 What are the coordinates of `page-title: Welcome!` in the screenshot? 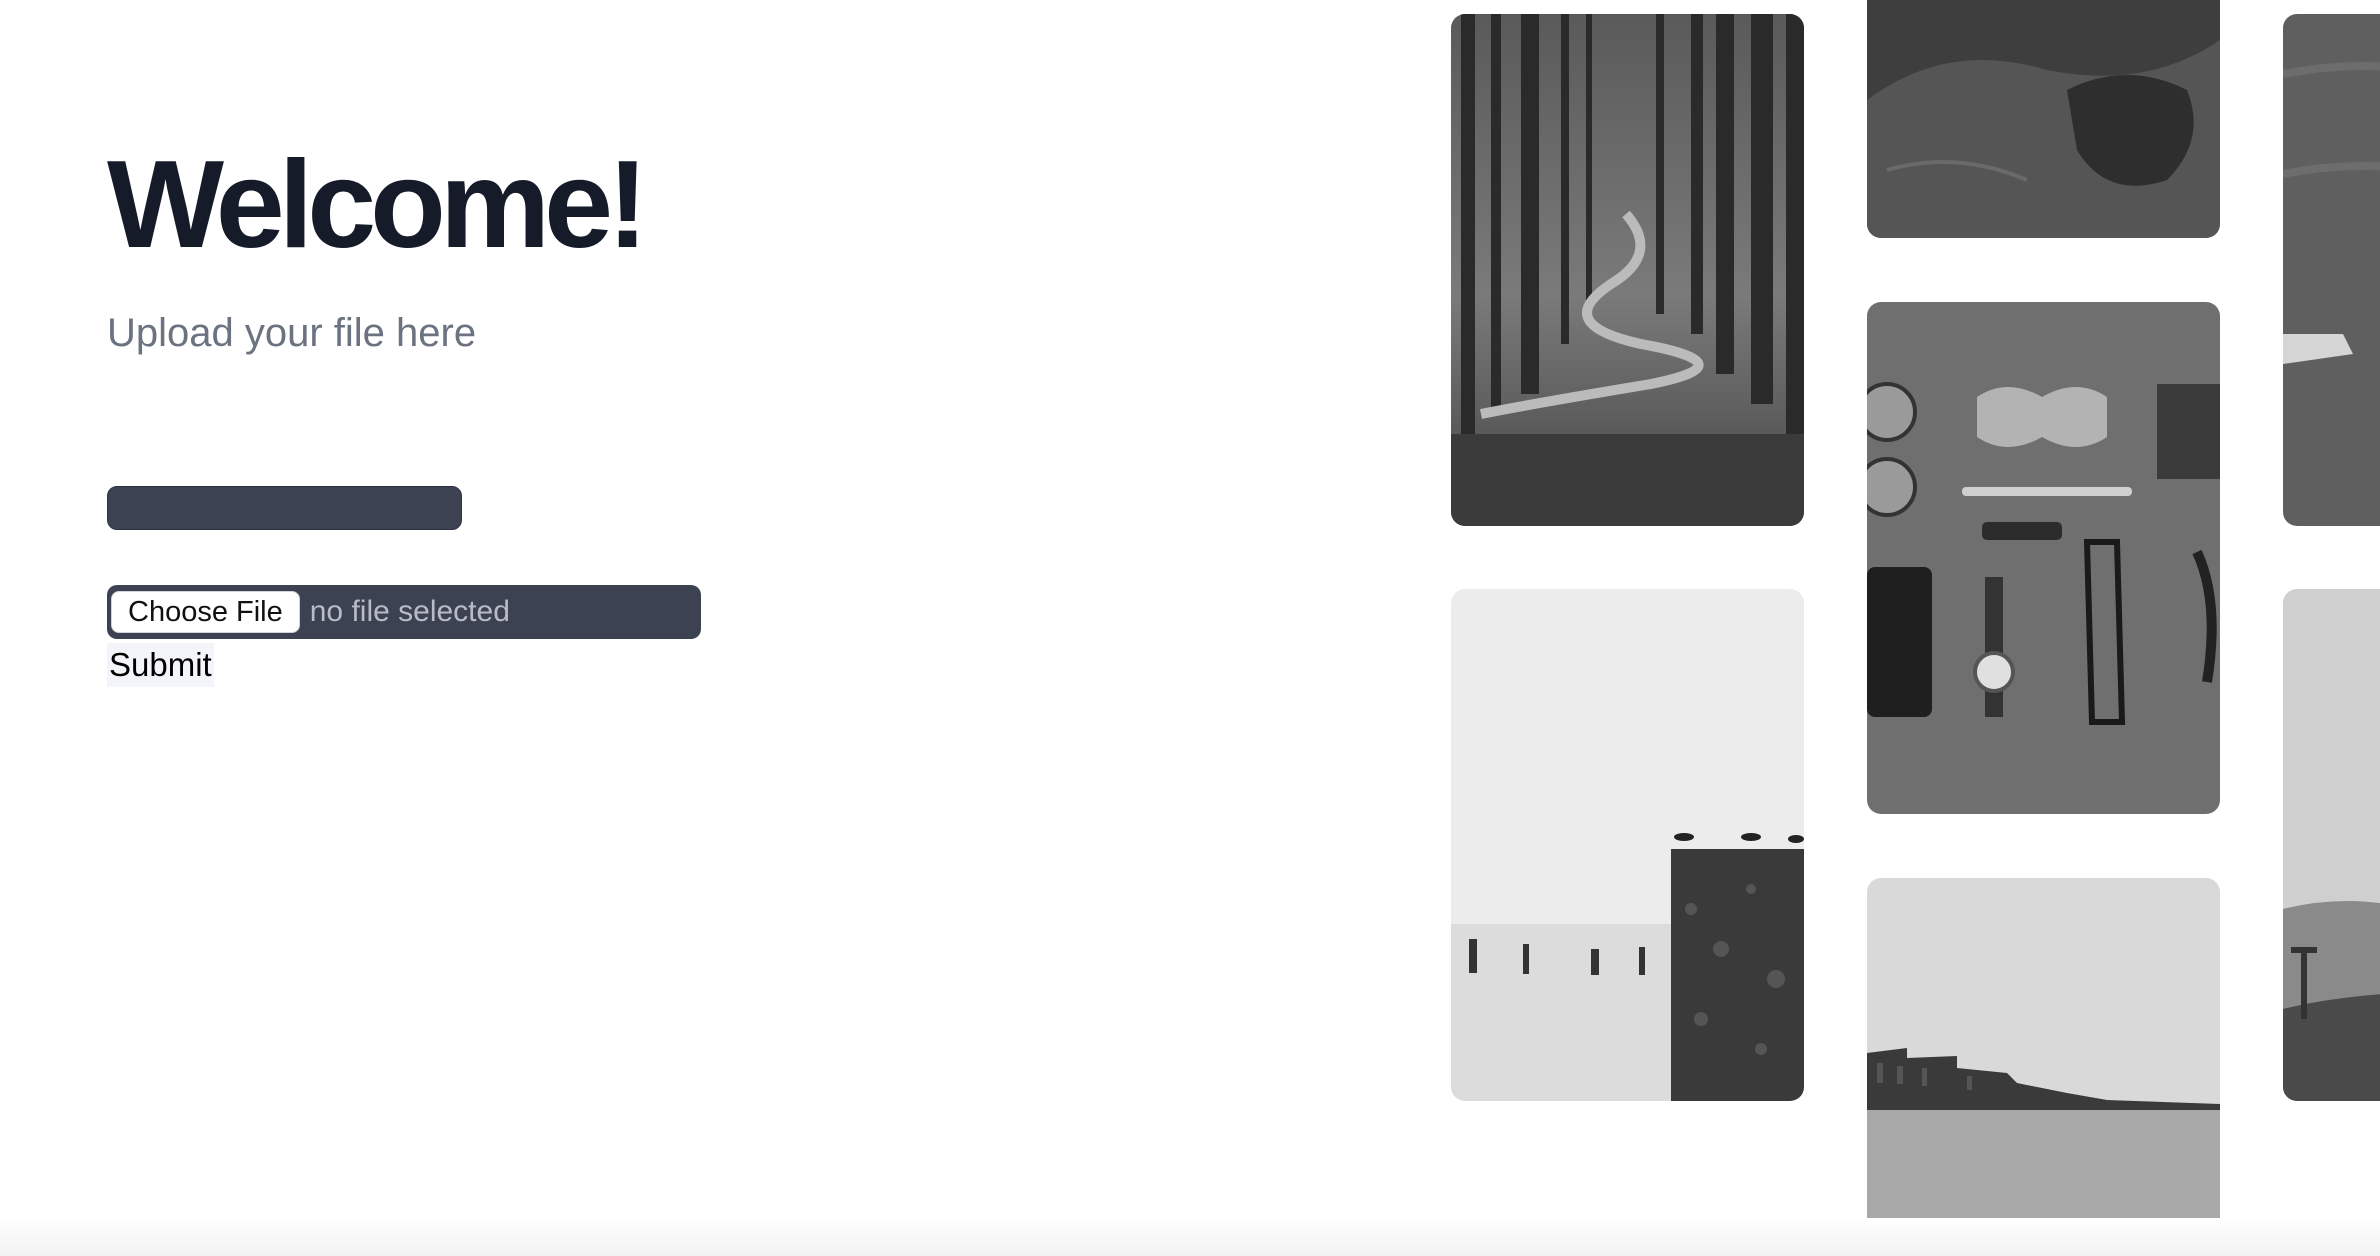 It's located at (377, 205).